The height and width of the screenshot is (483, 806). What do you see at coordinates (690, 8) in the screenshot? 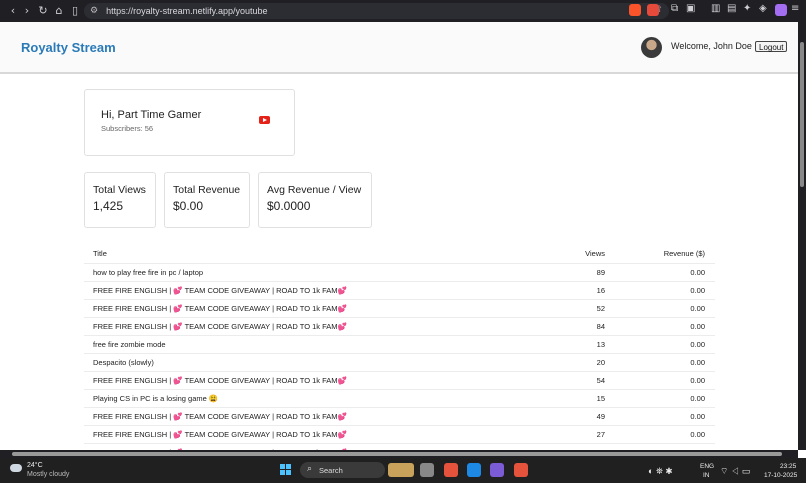
I see `tab-icon: ▣` at bounding box center [690, 8].